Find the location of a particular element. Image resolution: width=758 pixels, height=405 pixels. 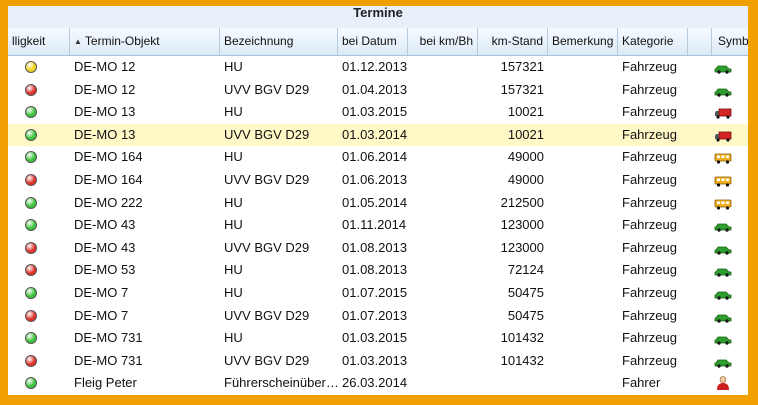

cell-cat: Fahrer is located at coordinates (641, 383).